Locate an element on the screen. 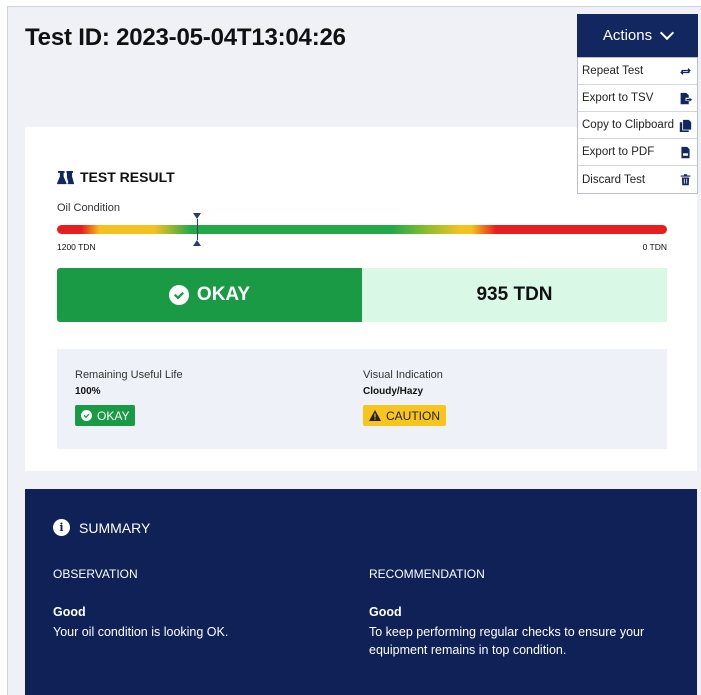 This screenshot has width=701, height=695. remaining-useful-life: Remaining Useful Life 100% OKAY is located at coordinates (129, 397).